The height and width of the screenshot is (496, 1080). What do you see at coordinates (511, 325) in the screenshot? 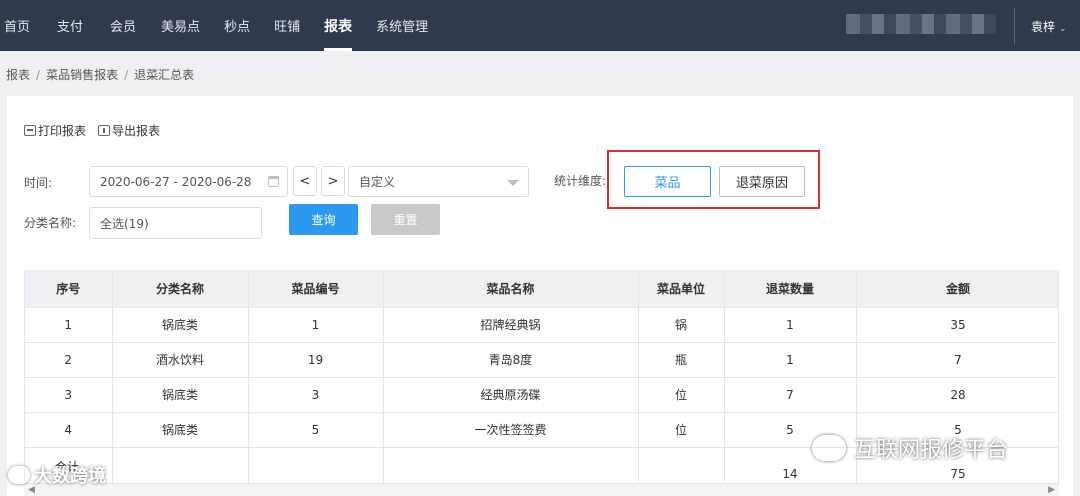
I see `cell-dish-name: 招牌经典锅` at bounding box center [511, 325].